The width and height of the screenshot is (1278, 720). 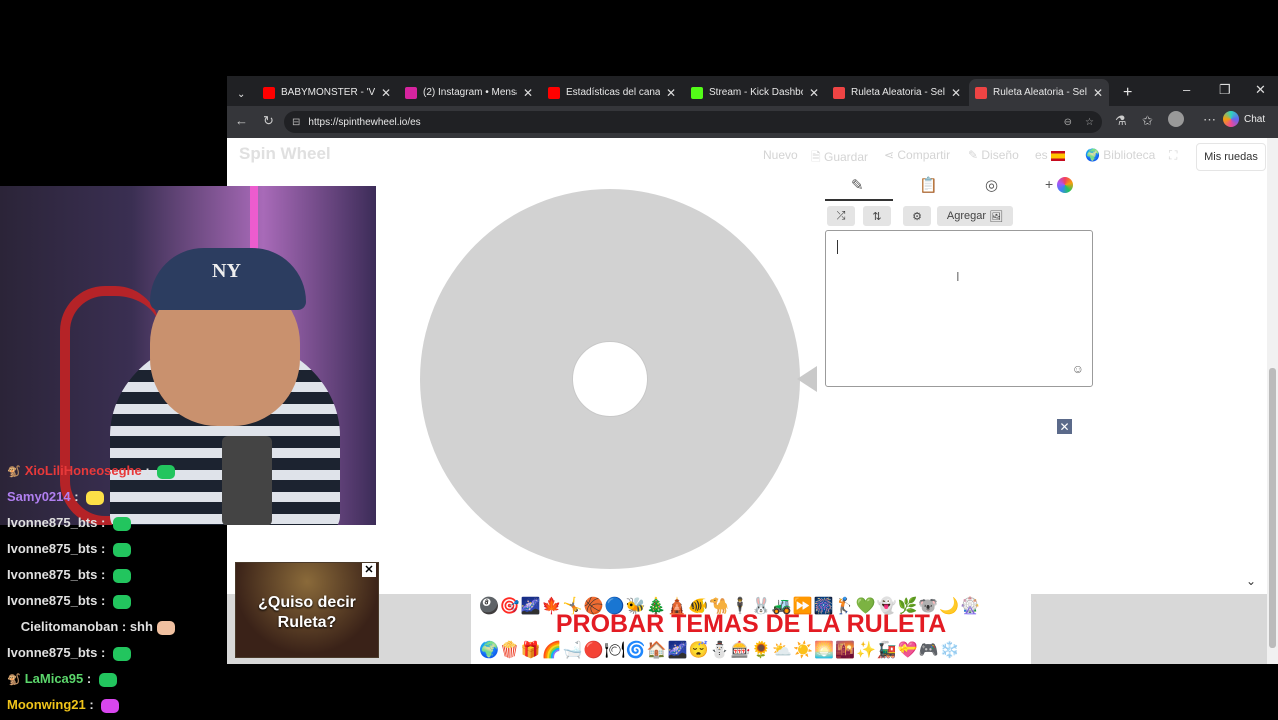 I want to click on browser-tab: Stream - Kick Dashboard ✕, so click(x=755, y=92).